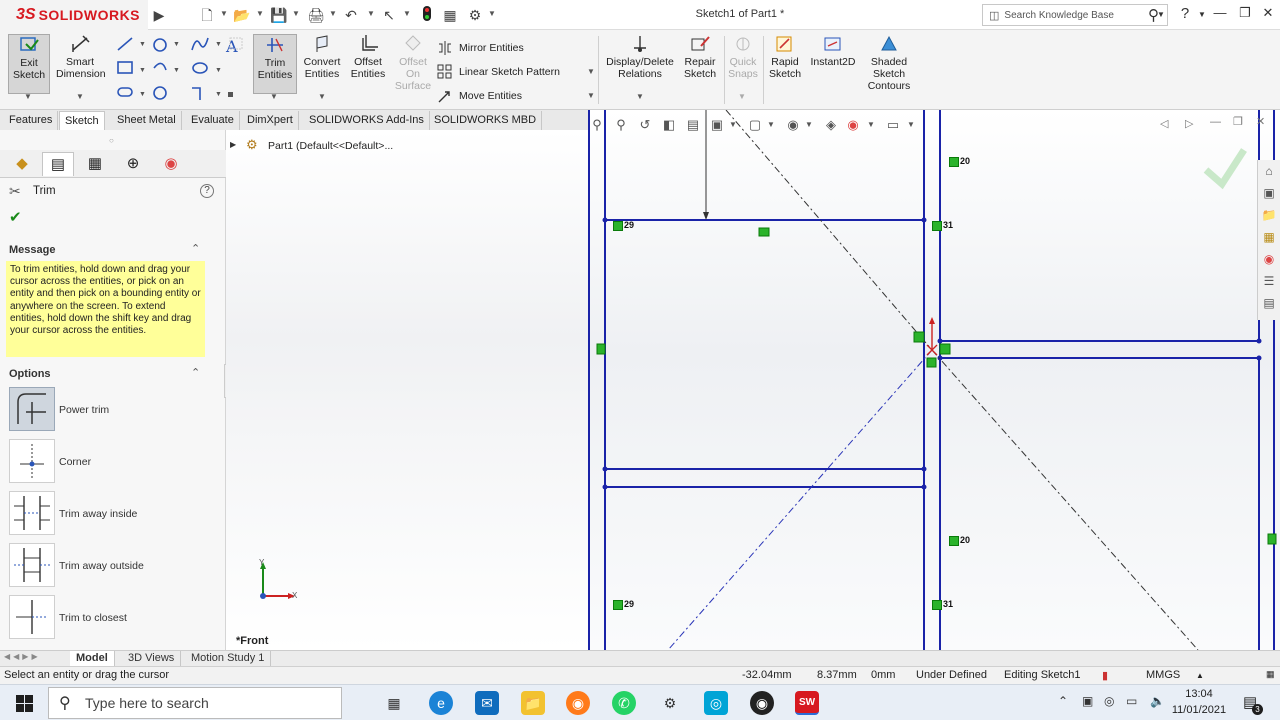 This screenshot has width=1280, height=720. I want to click on zoom-to-fit-icon: ⚲, so click(597, 125).